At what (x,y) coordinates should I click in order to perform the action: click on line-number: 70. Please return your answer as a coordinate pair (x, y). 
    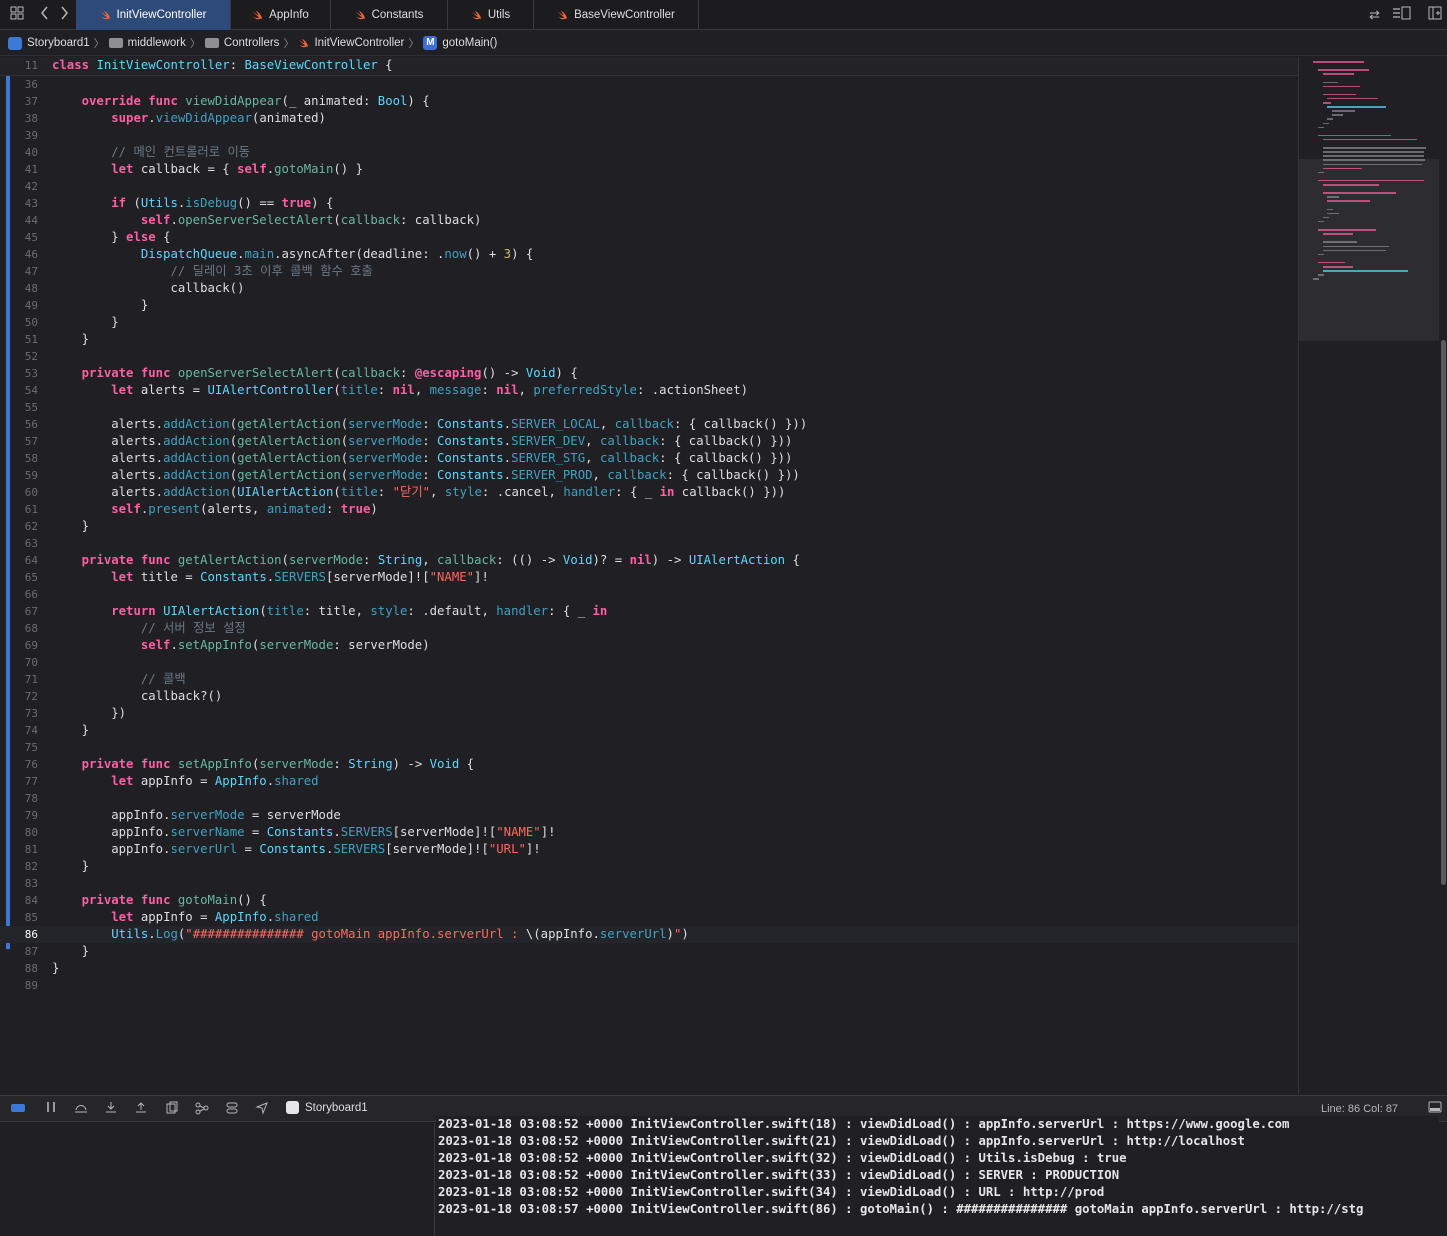
    Looking at the image, I should click on (19, 662).